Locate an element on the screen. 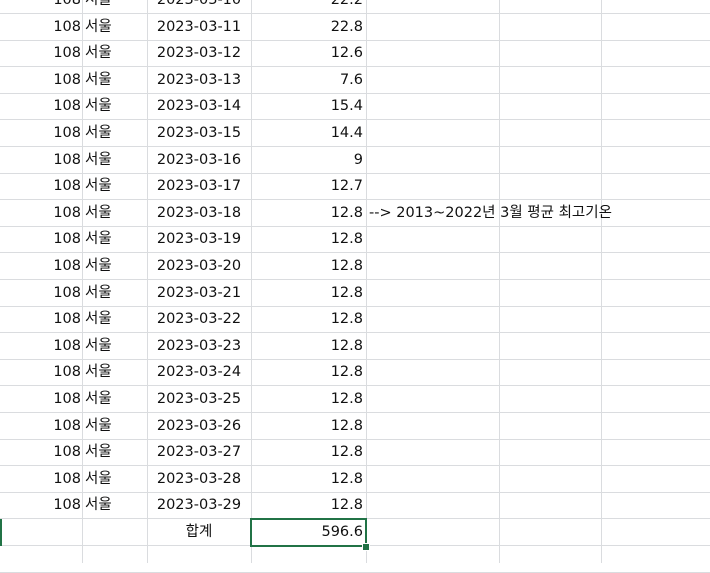 This screenshot has width=710, height=573. temperature-cell: 22.2 is located at coordinates (308, 7).